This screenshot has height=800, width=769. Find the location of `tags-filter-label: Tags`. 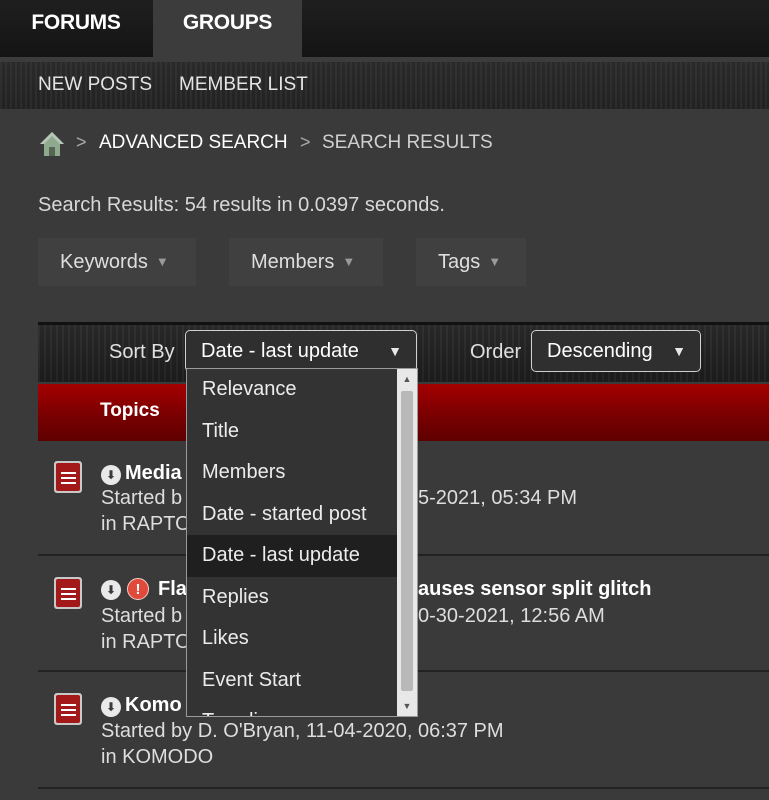

tags-filter-label: Tags is located at coordinates (459, 262).